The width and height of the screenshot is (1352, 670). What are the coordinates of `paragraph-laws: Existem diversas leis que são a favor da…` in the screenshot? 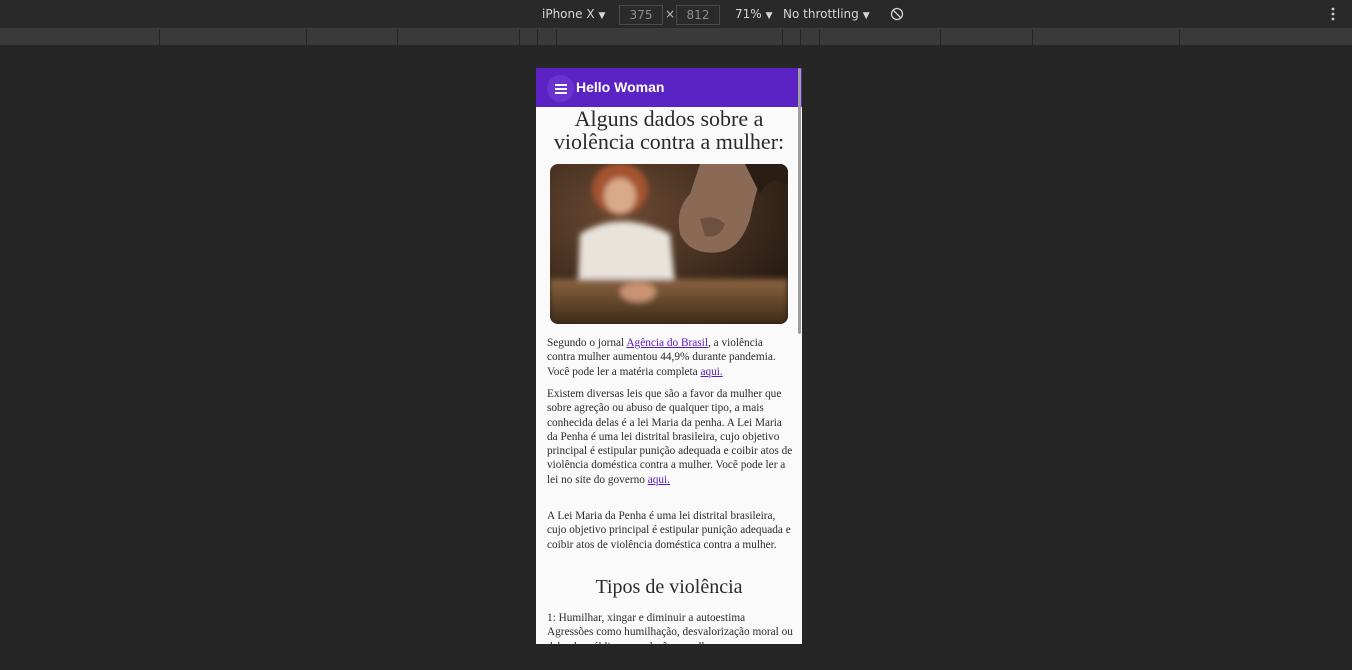 It's located at (670, 437).